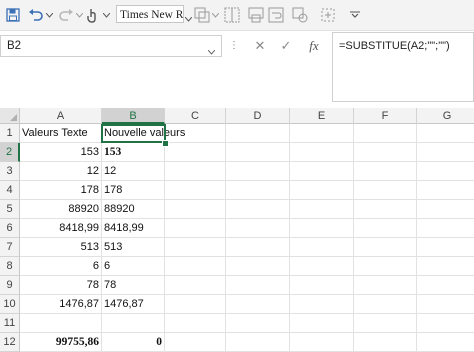 The image size is (474, 352). What do you see at coordinates (258, 171) in the screenshot?
I see `cell-d3` at bounding box center [258, 171].